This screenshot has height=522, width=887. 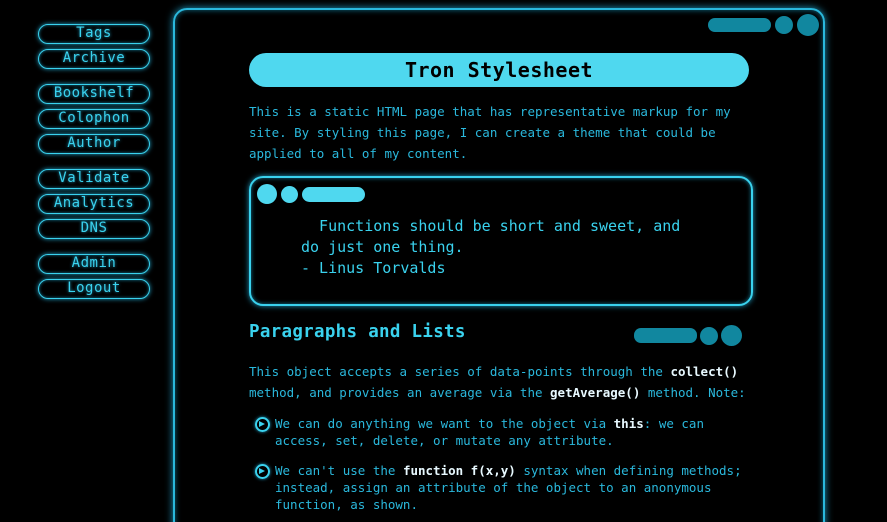 What do you see at coordinates (289, 194) in the screenshot?
I see `quote-dot-control-small` at bounding box center [289, 194].